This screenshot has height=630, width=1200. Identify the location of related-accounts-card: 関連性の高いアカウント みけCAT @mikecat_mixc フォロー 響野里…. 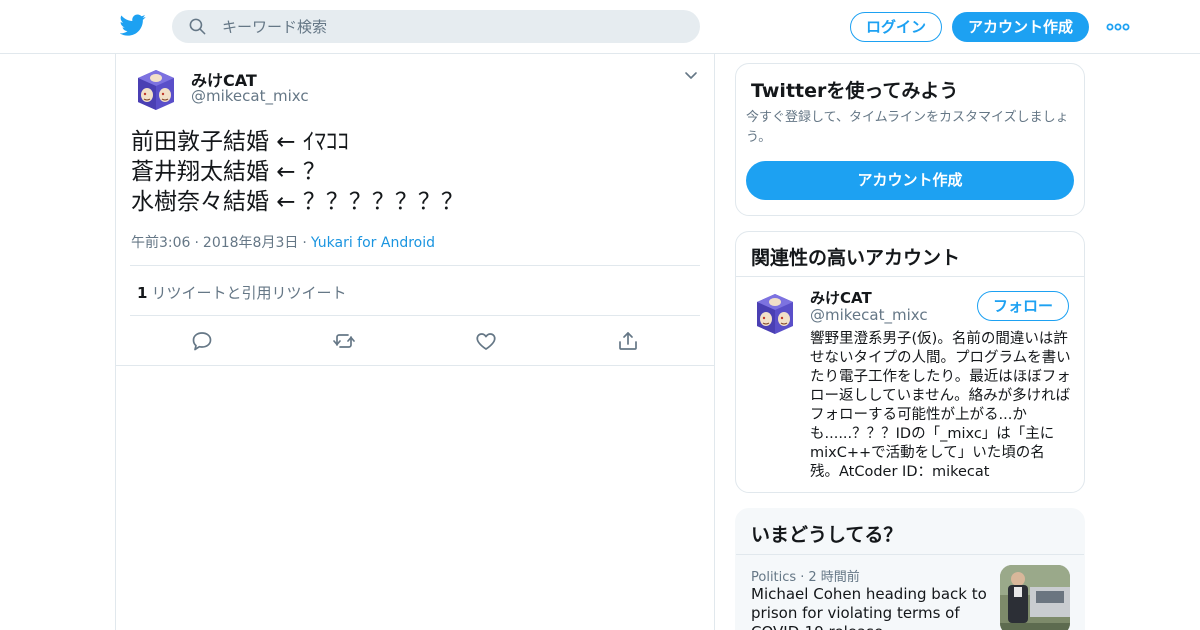
(910, 362).